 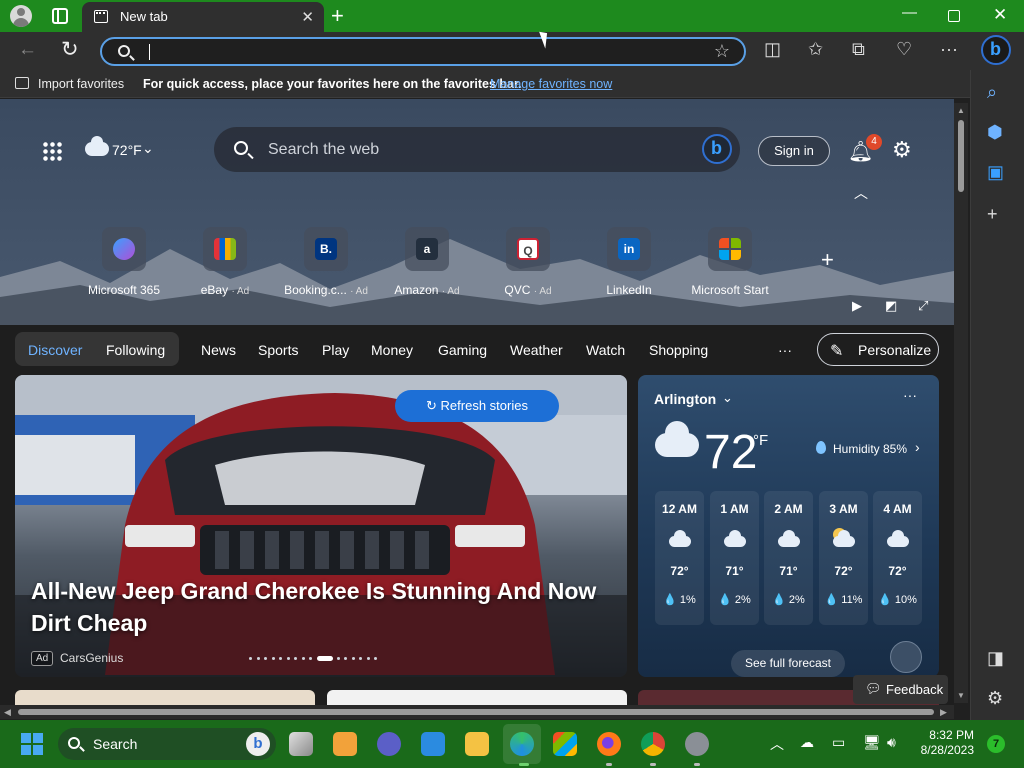 I want to click on volume-icon: 🔊︎, so click(x=891, y=742).